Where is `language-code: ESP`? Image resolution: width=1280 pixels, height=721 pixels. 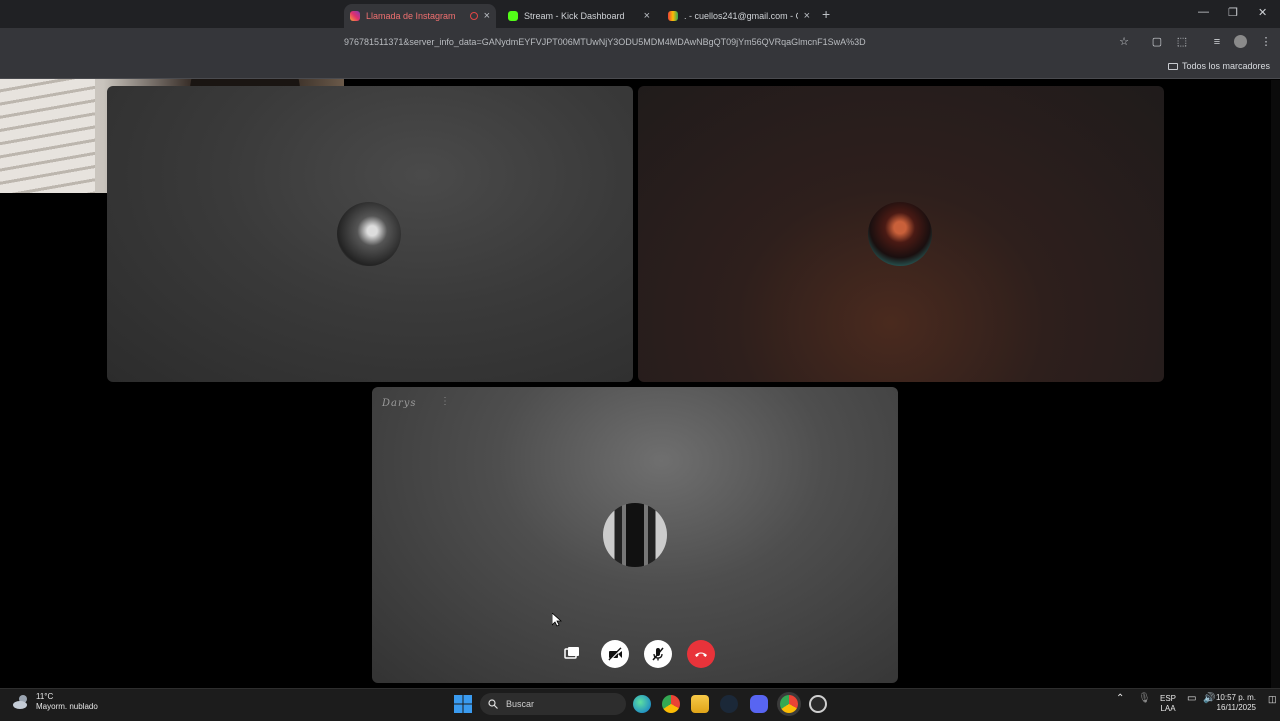 language-code: ESP is located at coordinates (1168, 698).